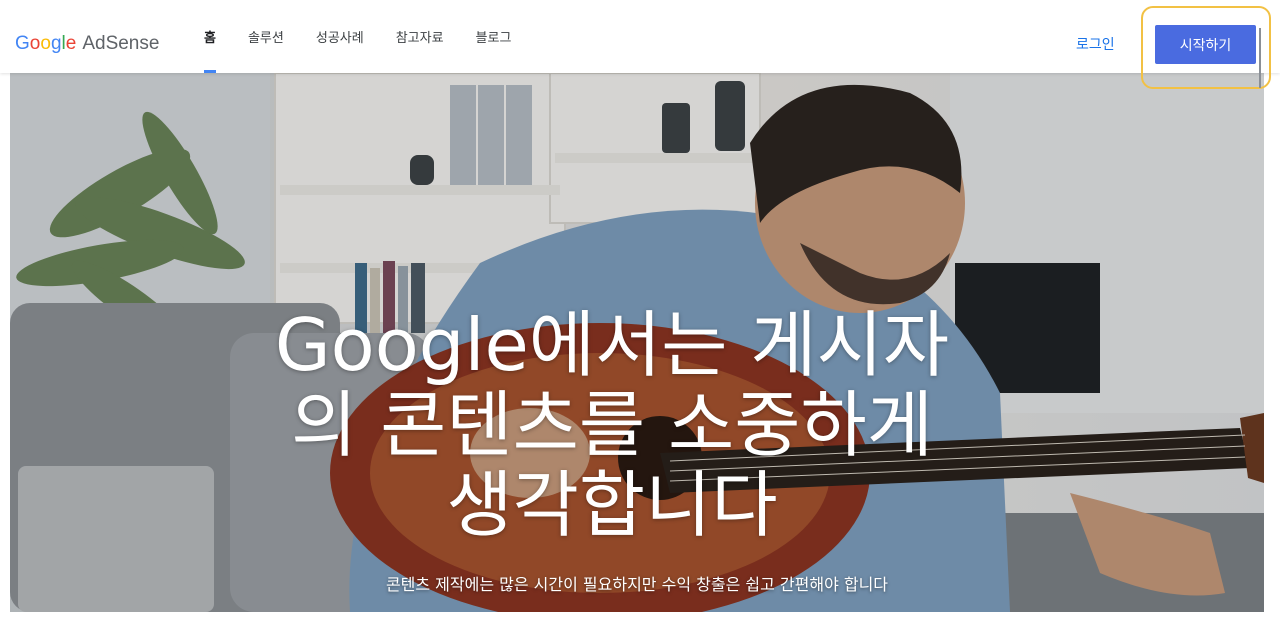 This screenshot has height=621, width=1280. Describe the element at coordinates (637, 584) in the screenshot. I see `hero-subtext: 콘텐츠 제작에는 많은 시간이 필요하지만 수익 창출은 쉽고 간편해야 합니다` at that location.